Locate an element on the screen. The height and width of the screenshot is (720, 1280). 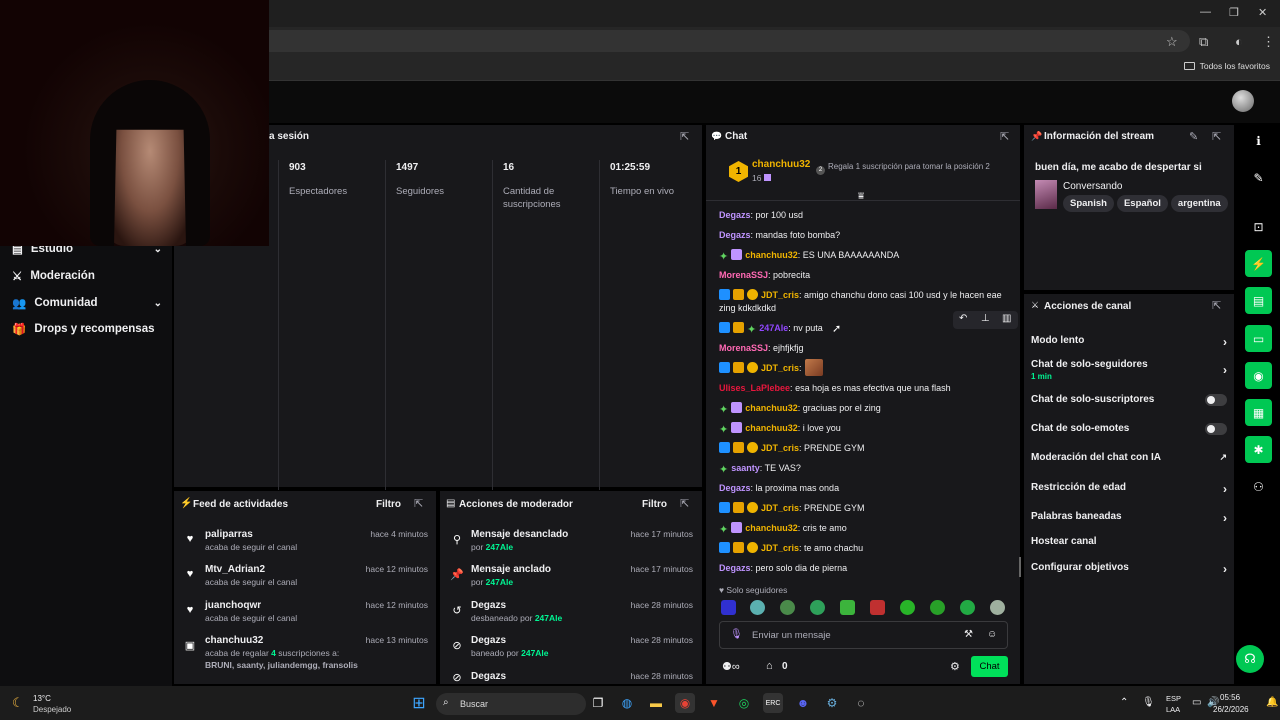
chat-message: JDT_cris: te amo chachu is located at coordinates (865, 548).